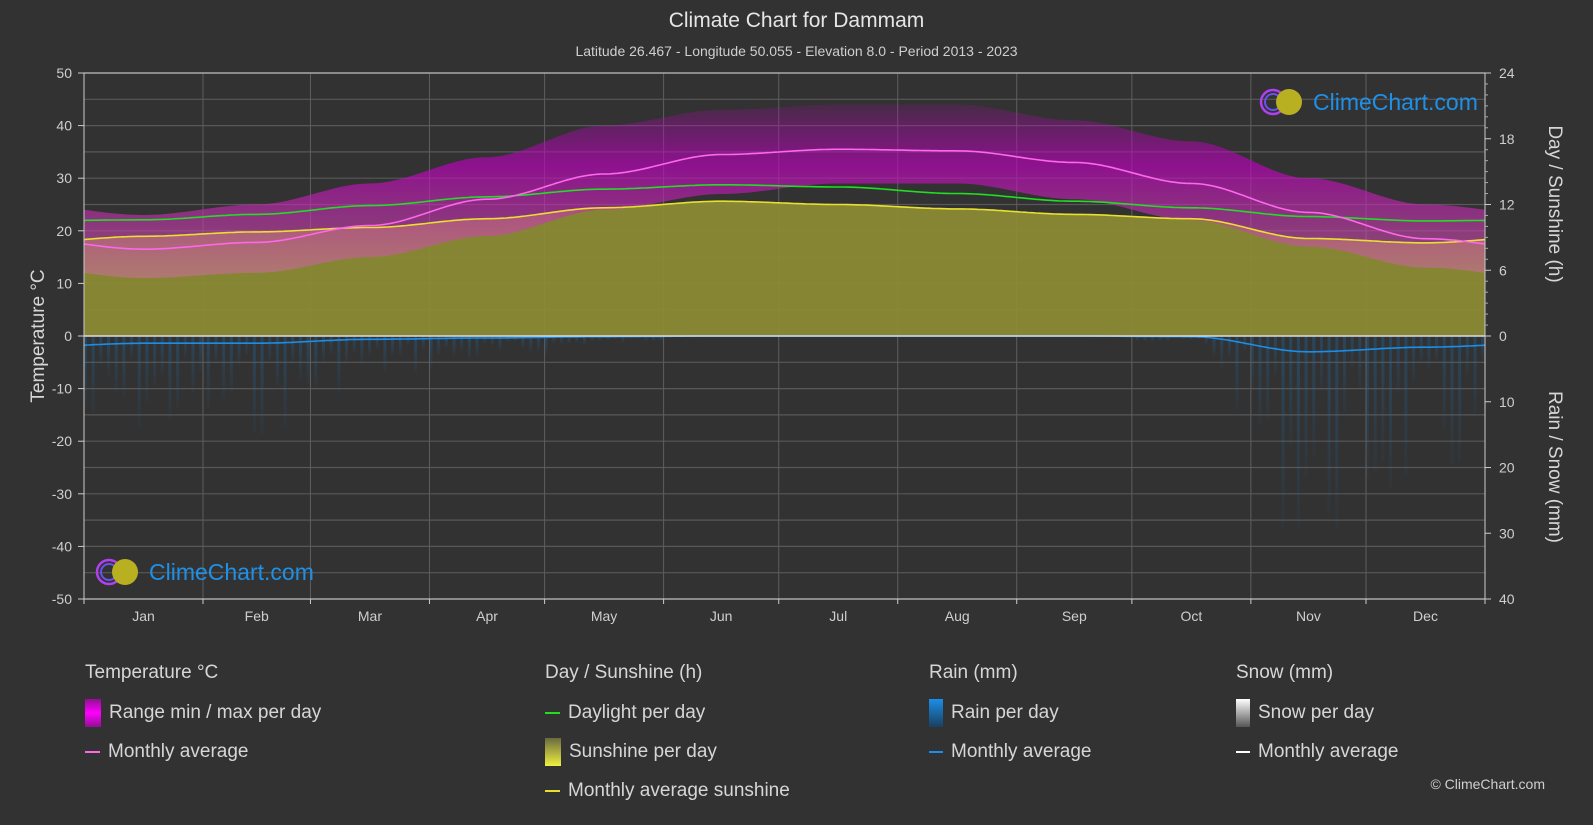 The image size is (1593, 825). I want to click on copyright: © ClimeChart.com, so click(1487, 784).